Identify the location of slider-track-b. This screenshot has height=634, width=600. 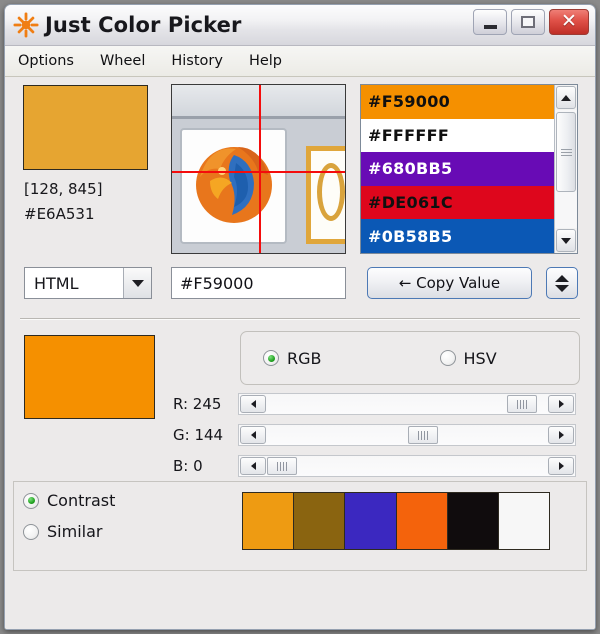
(407, 466).